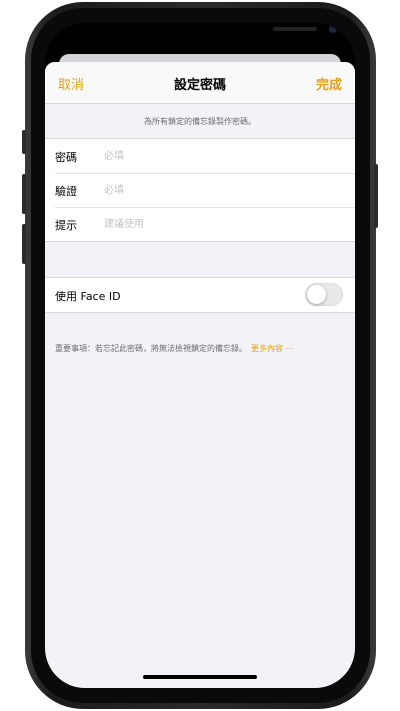  Describe the element at coordinates (333, 29) in the screenshot. I see `front-camera` at that location.